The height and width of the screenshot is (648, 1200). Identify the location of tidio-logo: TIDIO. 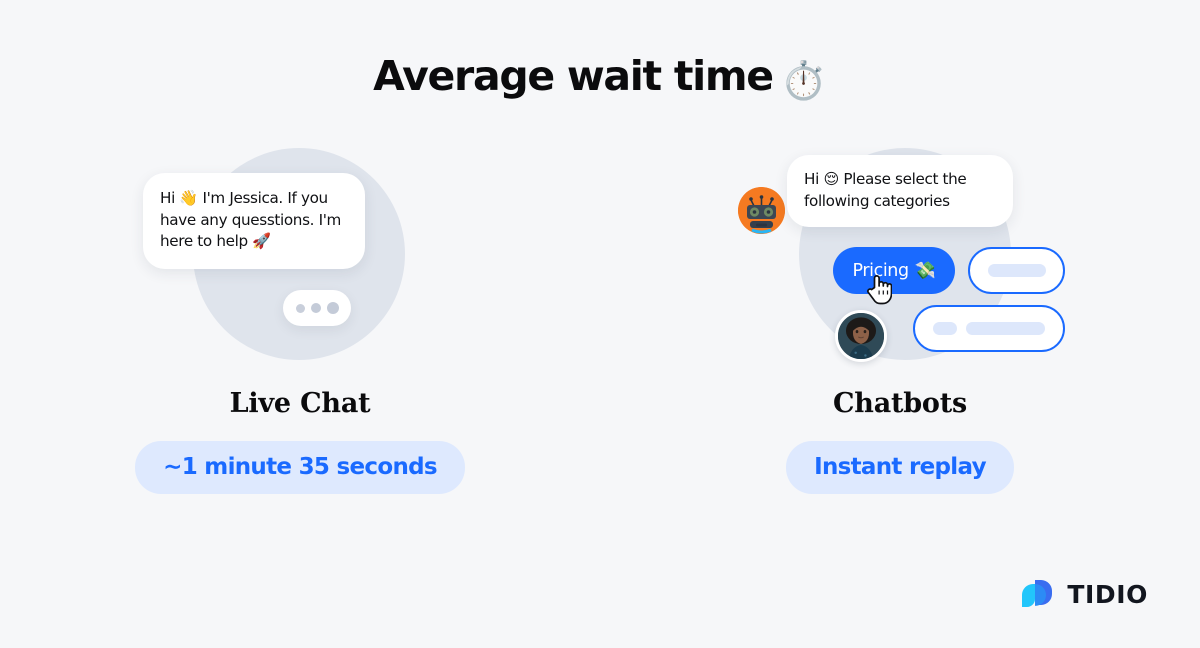
(1084, 594).